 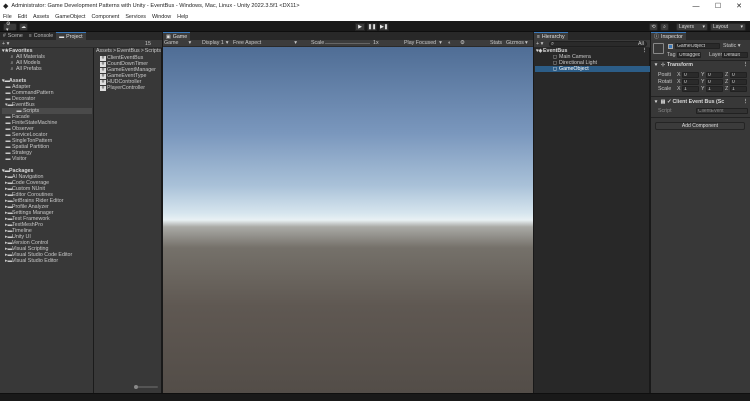 I want to click on breadcrumb-assets: Assets, so click(x=104, y=51).